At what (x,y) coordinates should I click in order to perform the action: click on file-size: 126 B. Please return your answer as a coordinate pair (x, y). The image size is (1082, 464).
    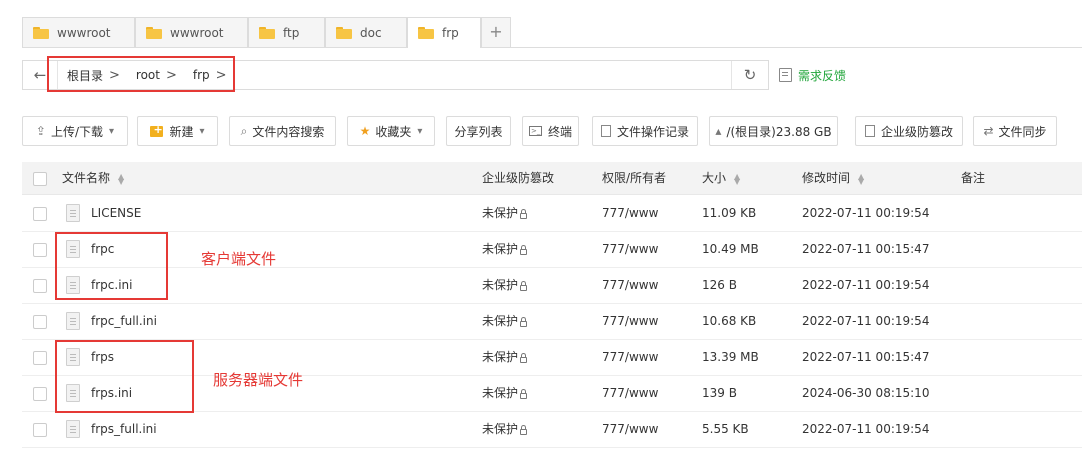
    Looking at the image, I should click on (719, 285).